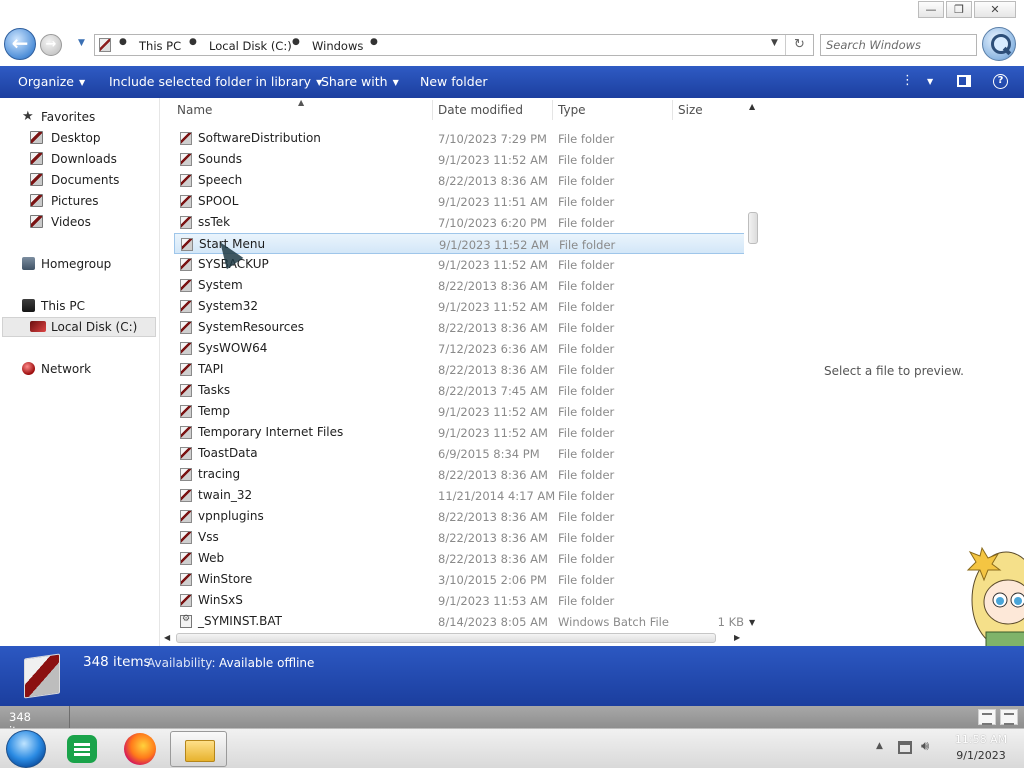 The height and width of the screenshot is (768, 1024). Describe the element at coordinates (493, 412) in the screenshot. I see `file-date: 9/1/2023 11:52 AM` at that location.